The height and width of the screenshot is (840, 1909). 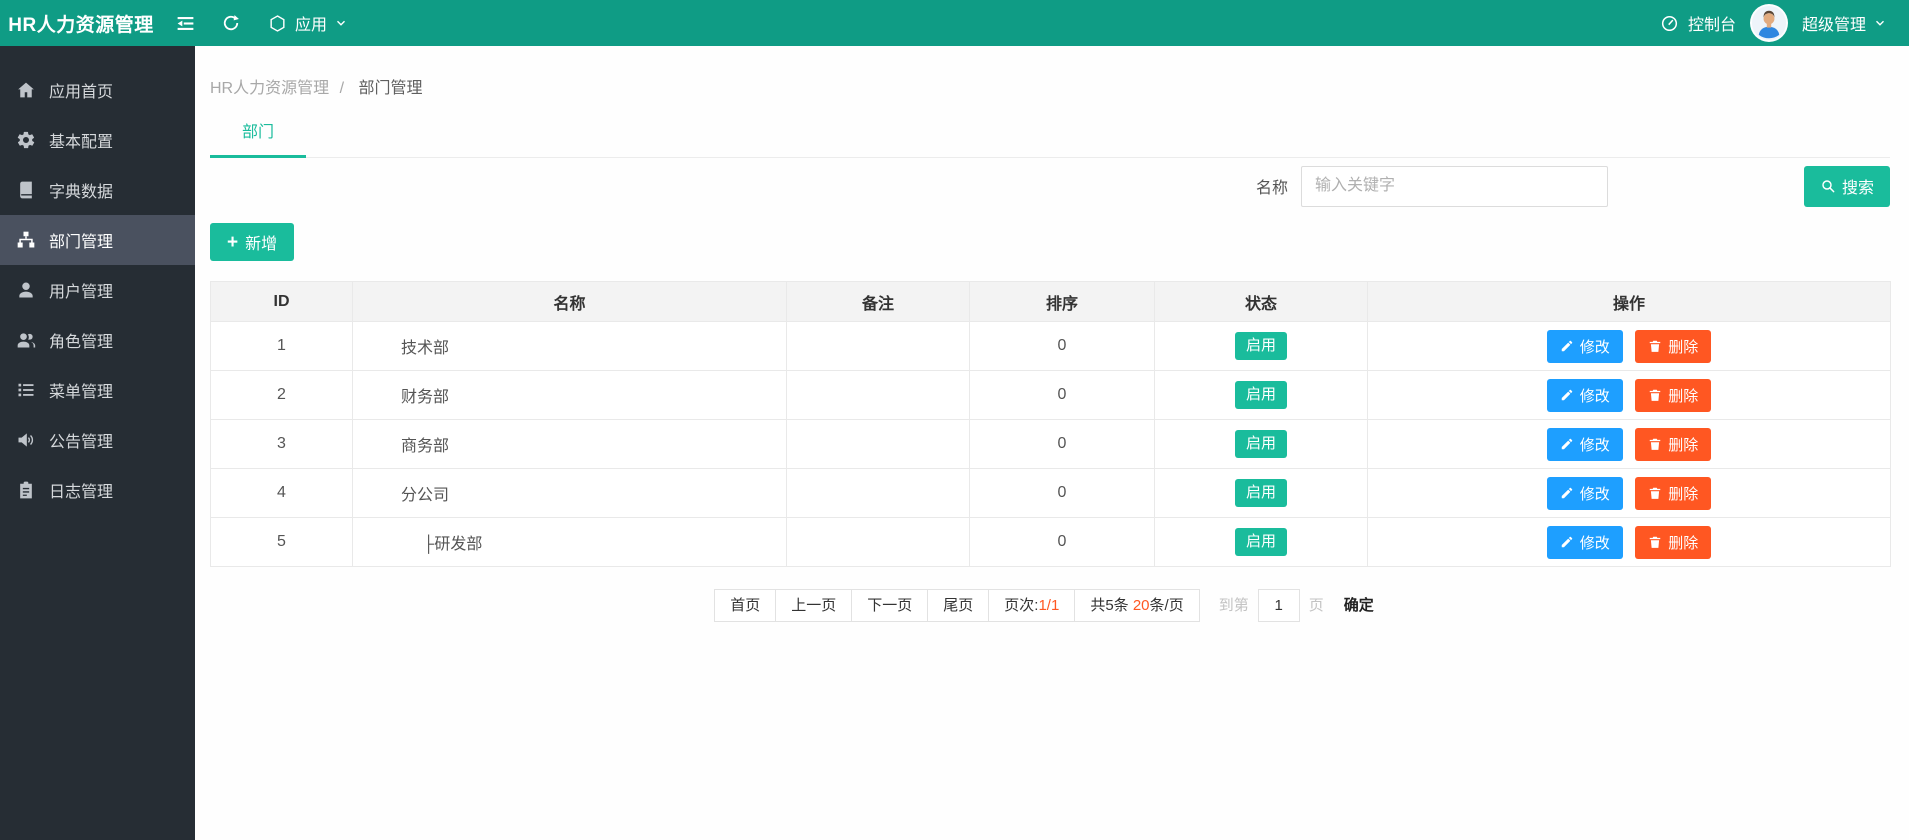 I want to click on cell-id: 5, so click(x=281, y=542).